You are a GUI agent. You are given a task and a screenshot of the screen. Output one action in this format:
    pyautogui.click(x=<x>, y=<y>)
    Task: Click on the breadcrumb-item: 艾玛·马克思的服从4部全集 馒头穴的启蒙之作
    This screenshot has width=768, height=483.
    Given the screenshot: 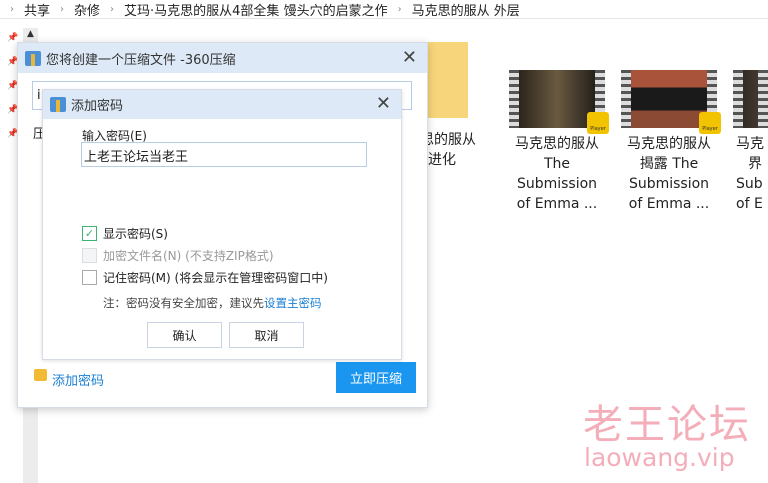 What is the action you would take?
    pyautogui.click(x=256, y=9)
    